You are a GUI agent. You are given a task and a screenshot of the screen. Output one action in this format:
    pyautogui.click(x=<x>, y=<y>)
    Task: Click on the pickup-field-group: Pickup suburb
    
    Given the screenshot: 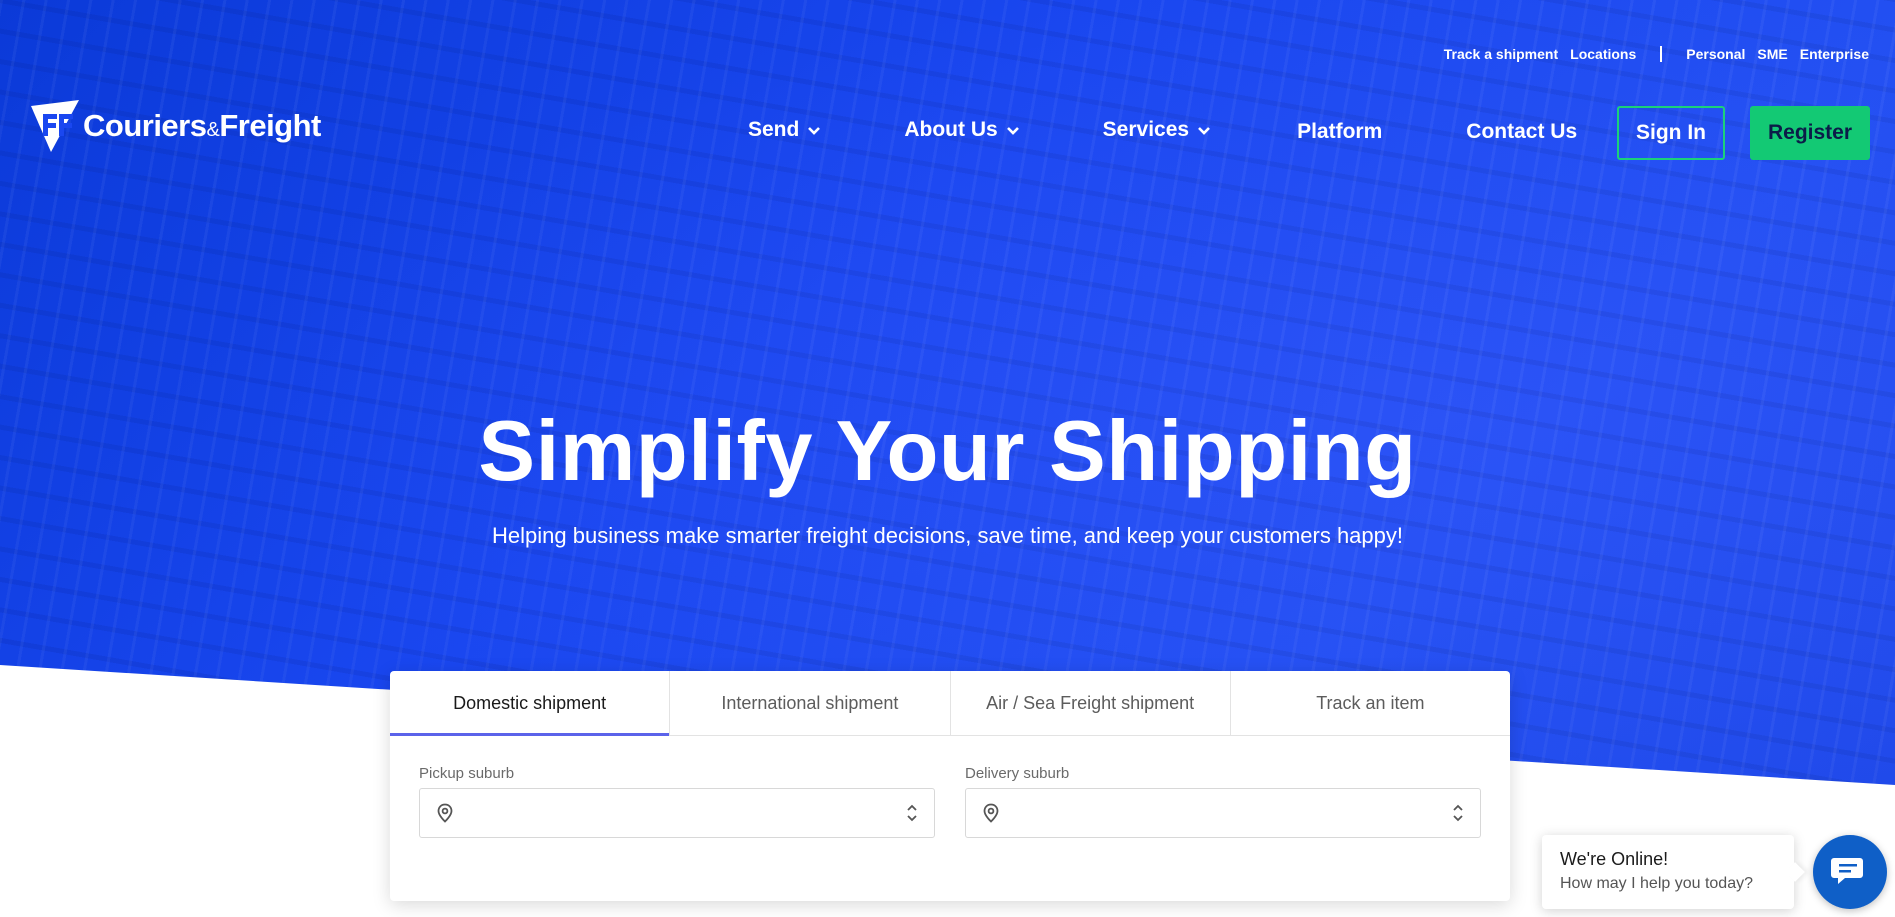 What is the action you would take?
    pyautogui.click(x=677, y=801)
    